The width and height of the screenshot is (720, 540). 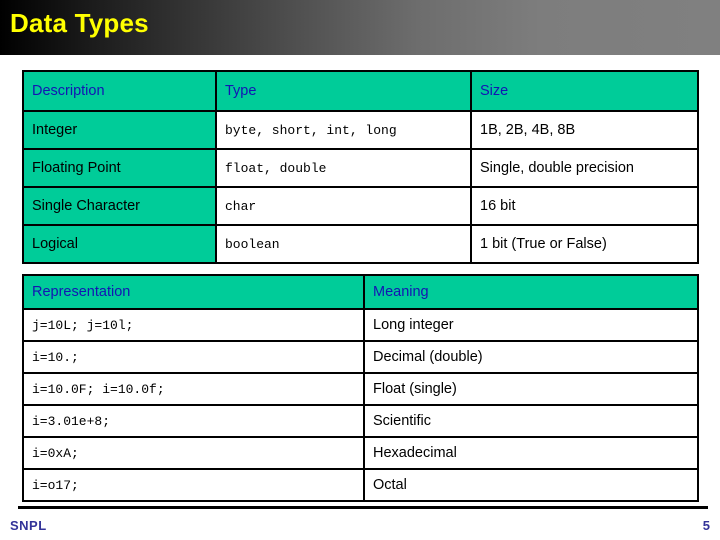 What do you see at coordinates (531, 292) in the screenshot?
I see `column-header-meaning: Meaning` at bounding box center [531, 292].